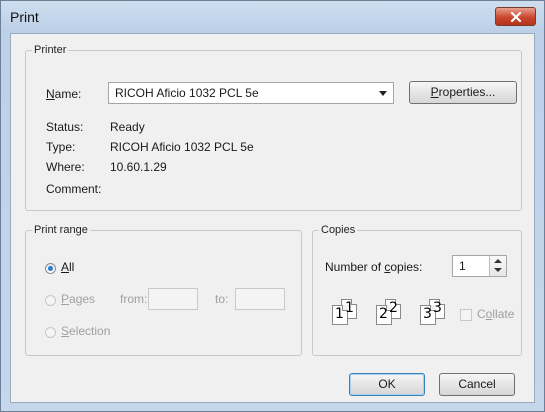 Image resolution: width=545 pixels, height=412 pixels. What do you see at coordinates (50, 268) in the screenshot?
I see `all-radio` at bounding box center [50, 268].